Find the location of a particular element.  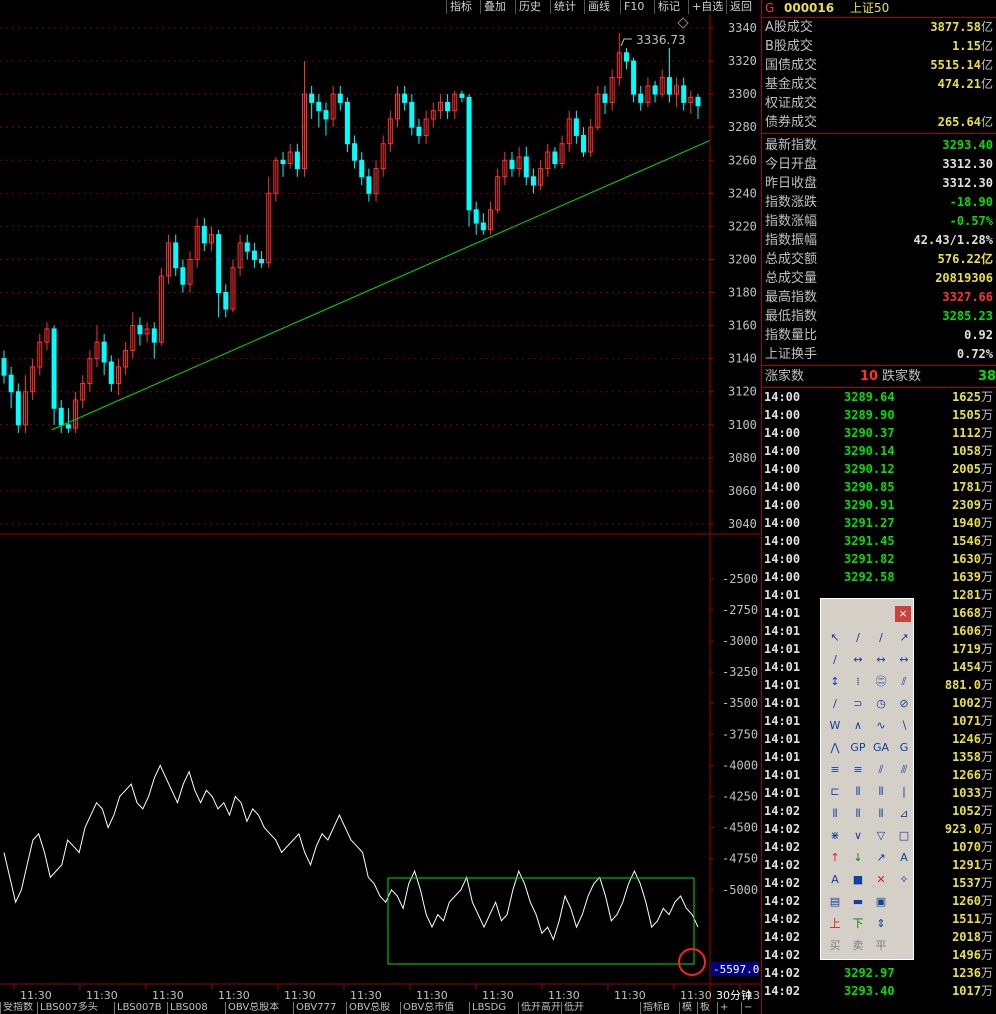

candle-body is located at coordinates (254, 255).